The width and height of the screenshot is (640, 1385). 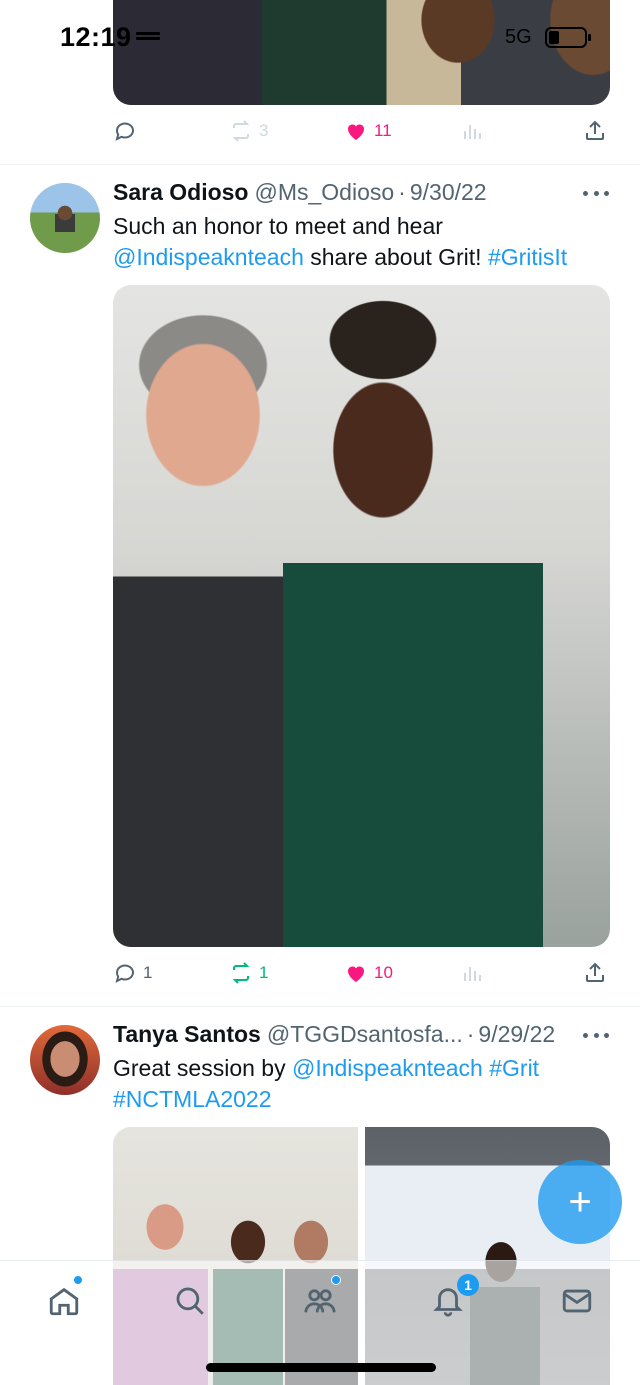 I want to click on tweet-header: Tanya Santos @TGGDsantosfa... · 9/29/22, so click(x=334, y=1036).